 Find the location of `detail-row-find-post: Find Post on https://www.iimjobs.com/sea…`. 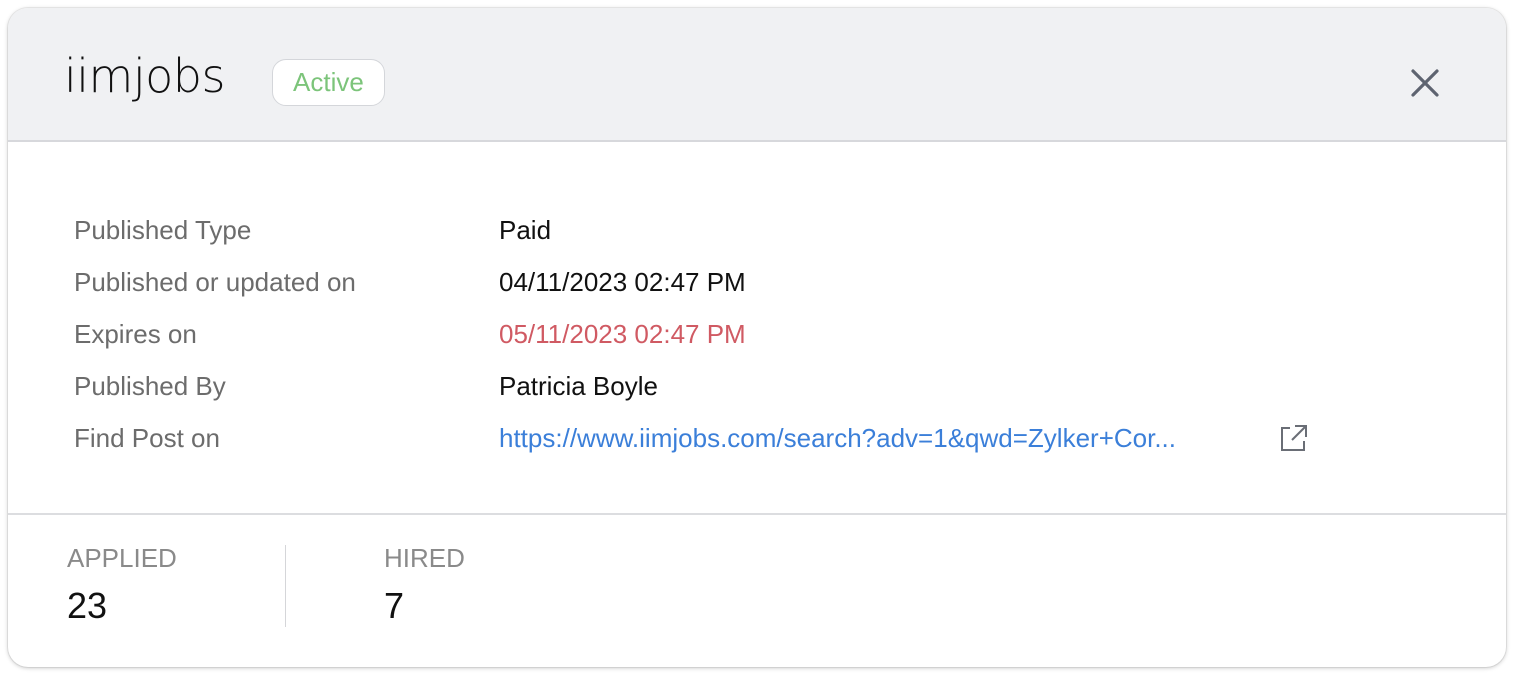

detail-row-find-post: Find Post on https://www.iimjobs.com/sea… is located at coordinates (724, 438).